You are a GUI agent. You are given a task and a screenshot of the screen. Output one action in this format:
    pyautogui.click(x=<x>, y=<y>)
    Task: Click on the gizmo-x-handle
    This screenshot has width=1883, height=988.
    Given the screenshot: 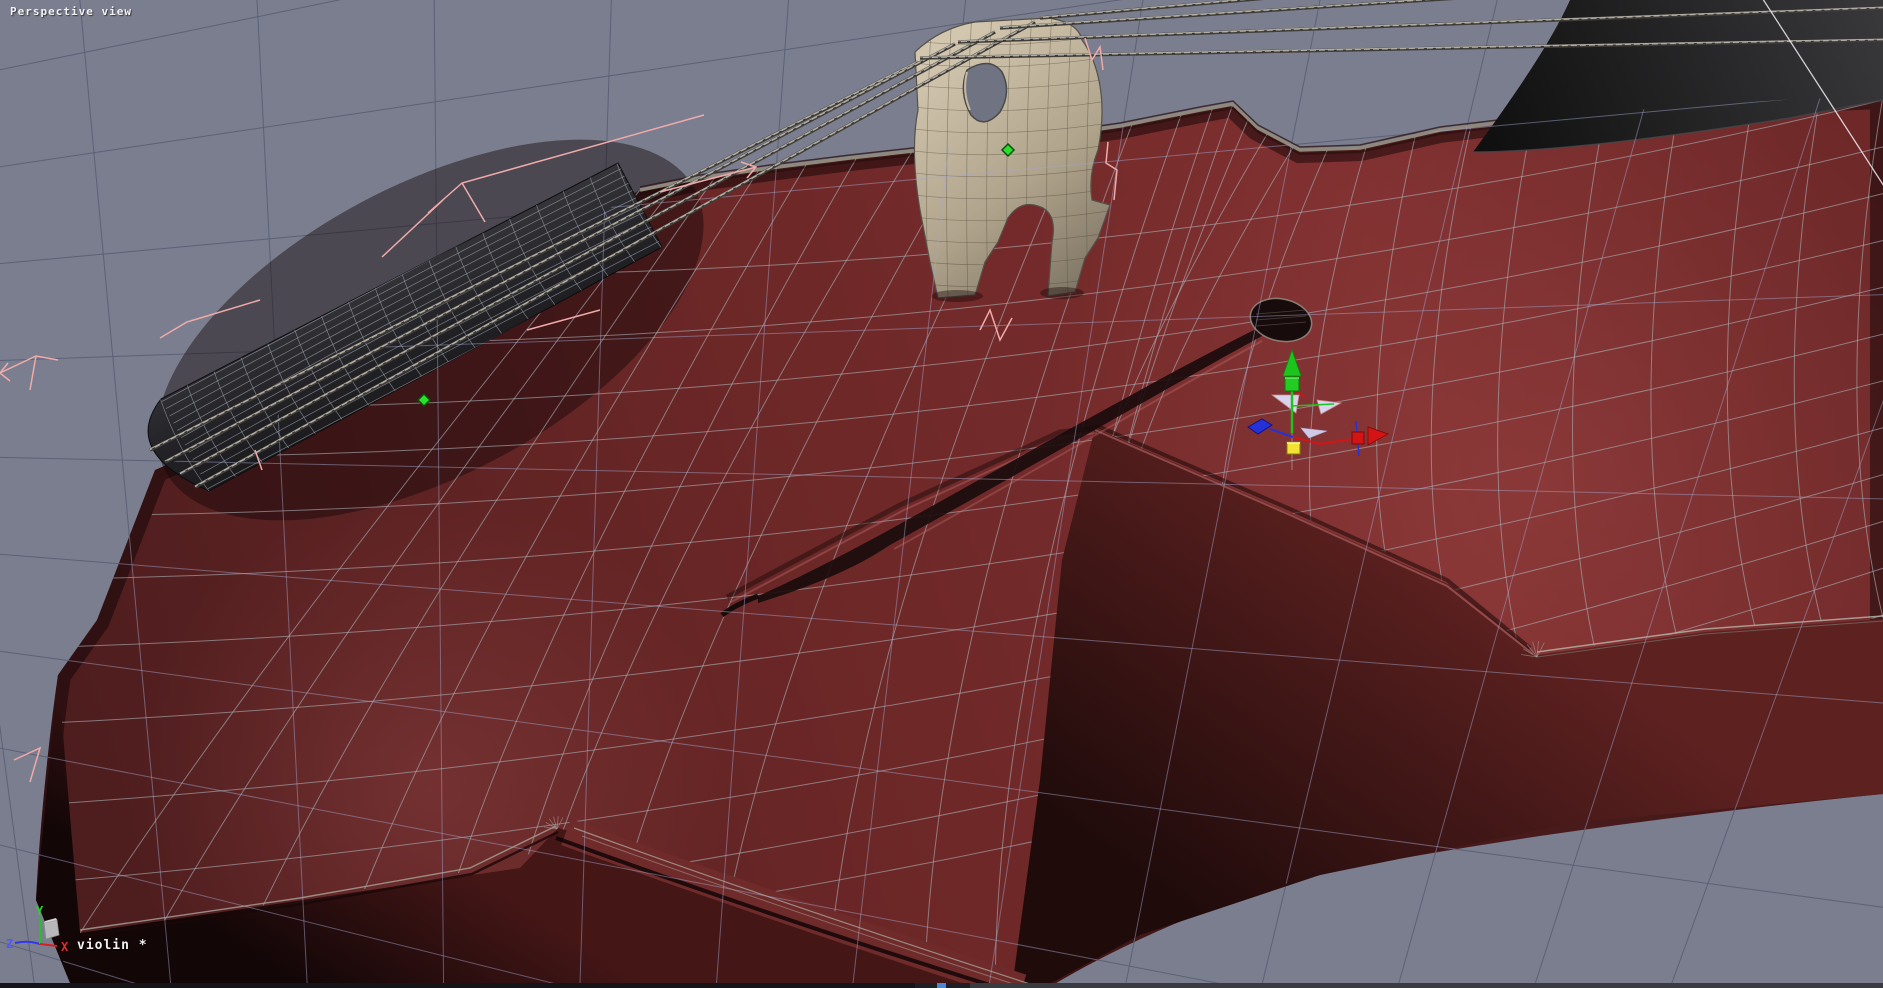 What is the action you would take?
    pyautogui.click(x=1358, y=438)
    